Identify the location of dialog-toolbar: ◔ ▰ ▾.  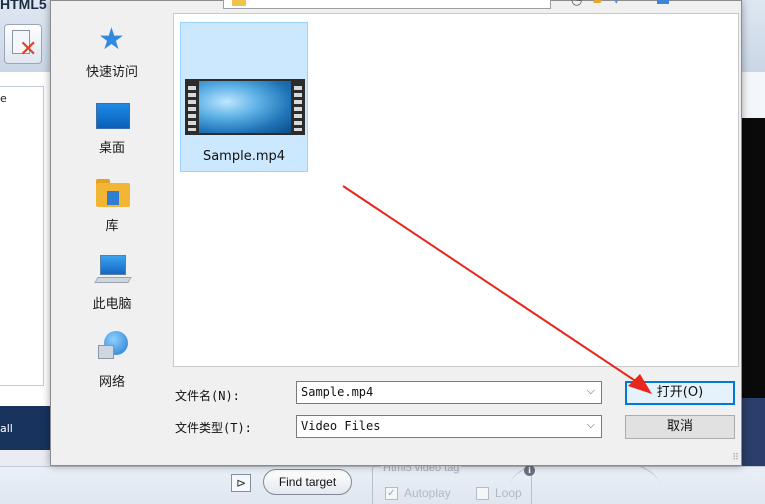
(620, 4).